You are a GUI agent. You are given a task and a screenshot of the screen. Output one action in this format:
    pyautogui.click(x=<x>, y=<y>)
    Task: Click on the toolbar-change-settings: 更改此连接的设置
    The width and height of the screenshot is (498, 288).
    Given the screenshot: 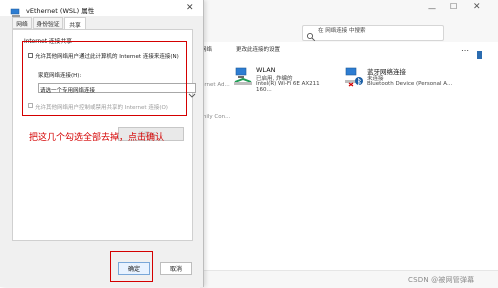 What is the action you would take?
    pyautogui.click(x=258, y=50)
    